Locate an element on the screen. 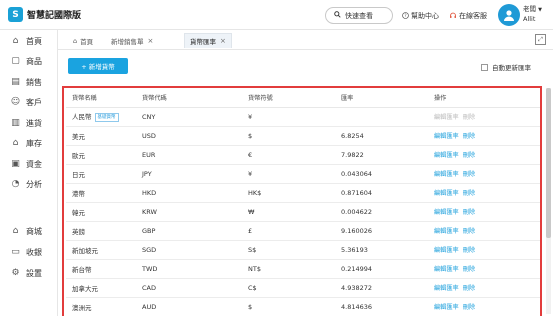 The image size is (553, 316). sidebar-item-label: 庫存 is located at coordinates (34, 143).